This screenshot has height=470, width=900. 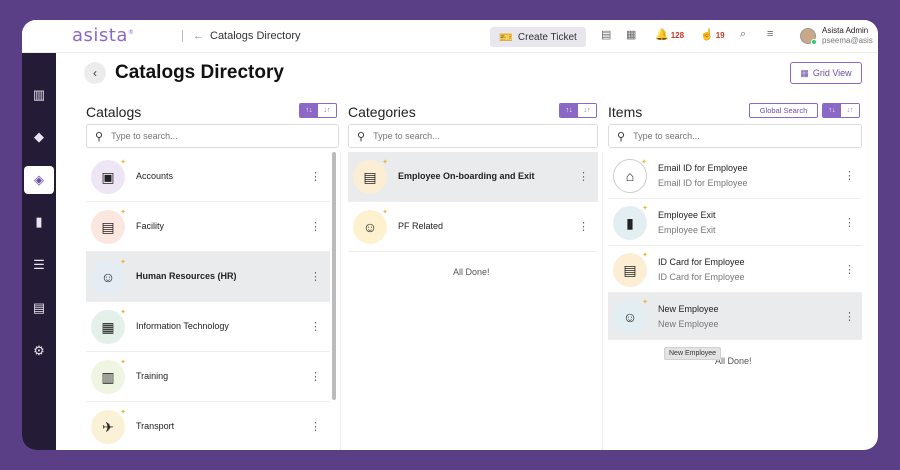 I want to click on app-logo: asista®, so click(x=103, y=35).